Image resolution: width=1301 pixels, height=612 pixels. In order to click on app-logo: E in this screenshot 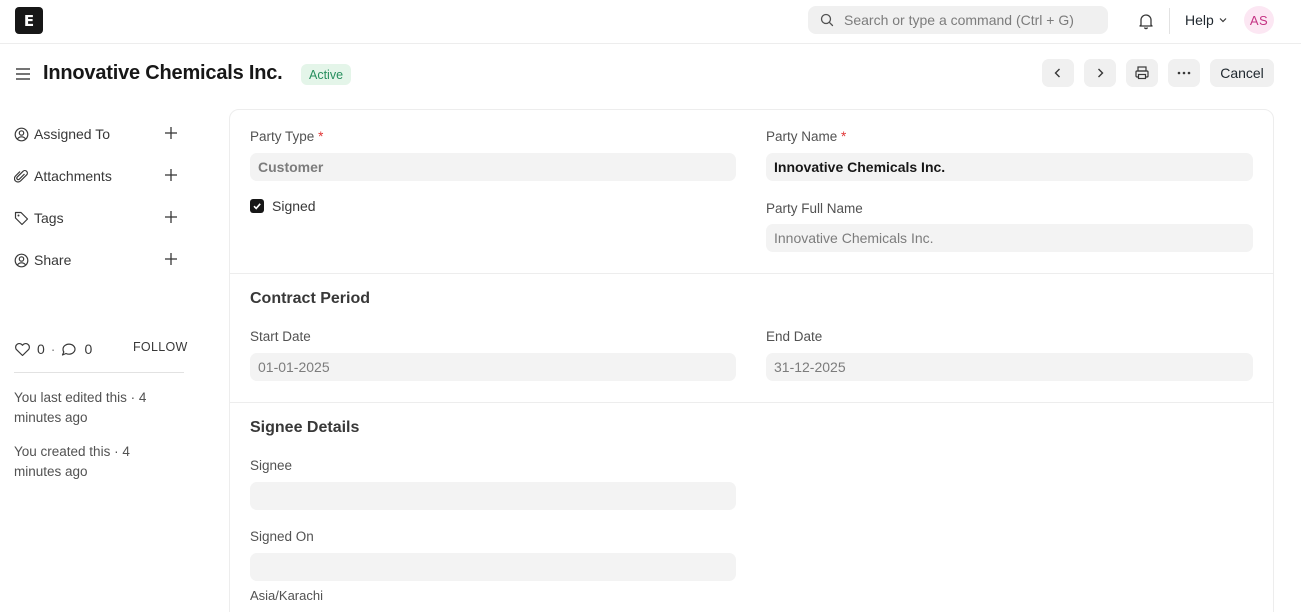, I will do `click(29, 20)`.